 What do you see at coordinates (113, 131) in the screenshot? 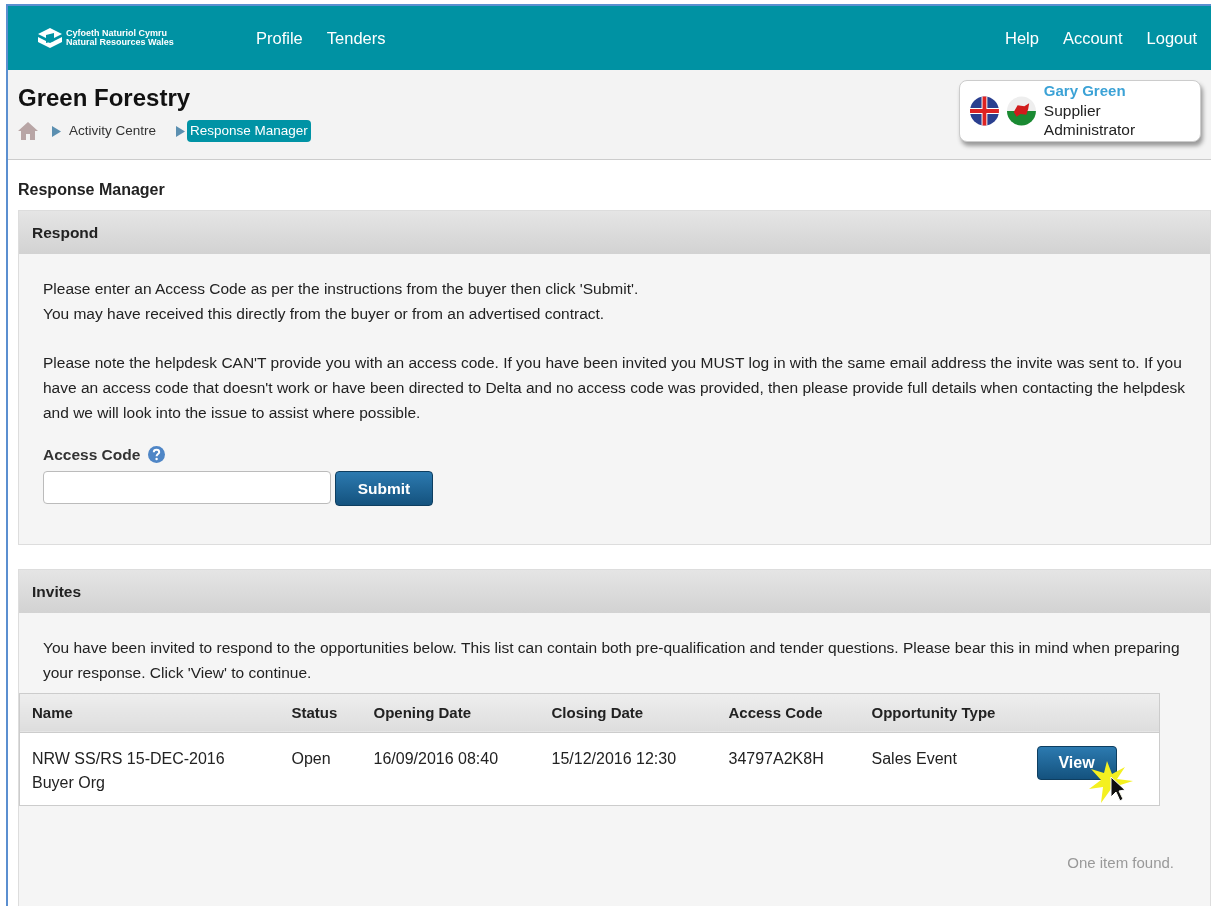
I see `breadcrumb-link: Activity Centre` at bounding box center [113, 131].